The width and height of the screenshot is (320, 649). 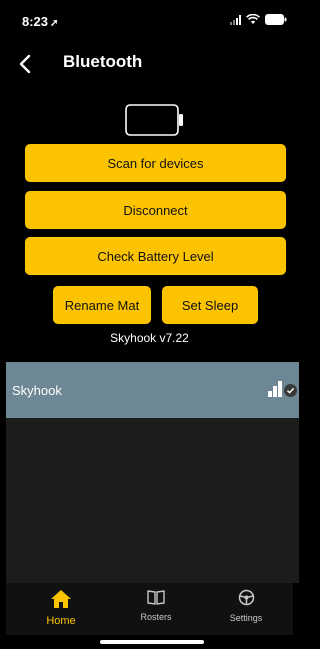 I want to click on tab-settings: Settings, so click(x=246, y=606).